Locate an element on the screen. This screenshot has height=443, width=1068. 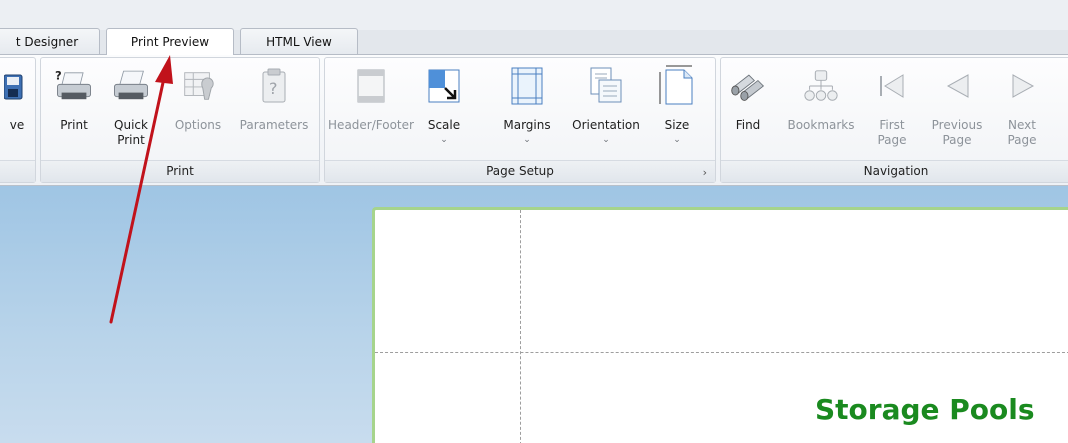
scale-icon is located at coordinates (444, 86).